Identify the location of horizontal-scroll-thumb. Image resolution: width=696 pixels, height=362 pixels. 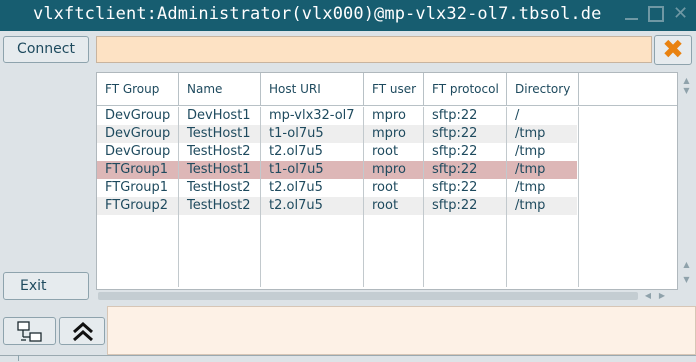
(368, 296).